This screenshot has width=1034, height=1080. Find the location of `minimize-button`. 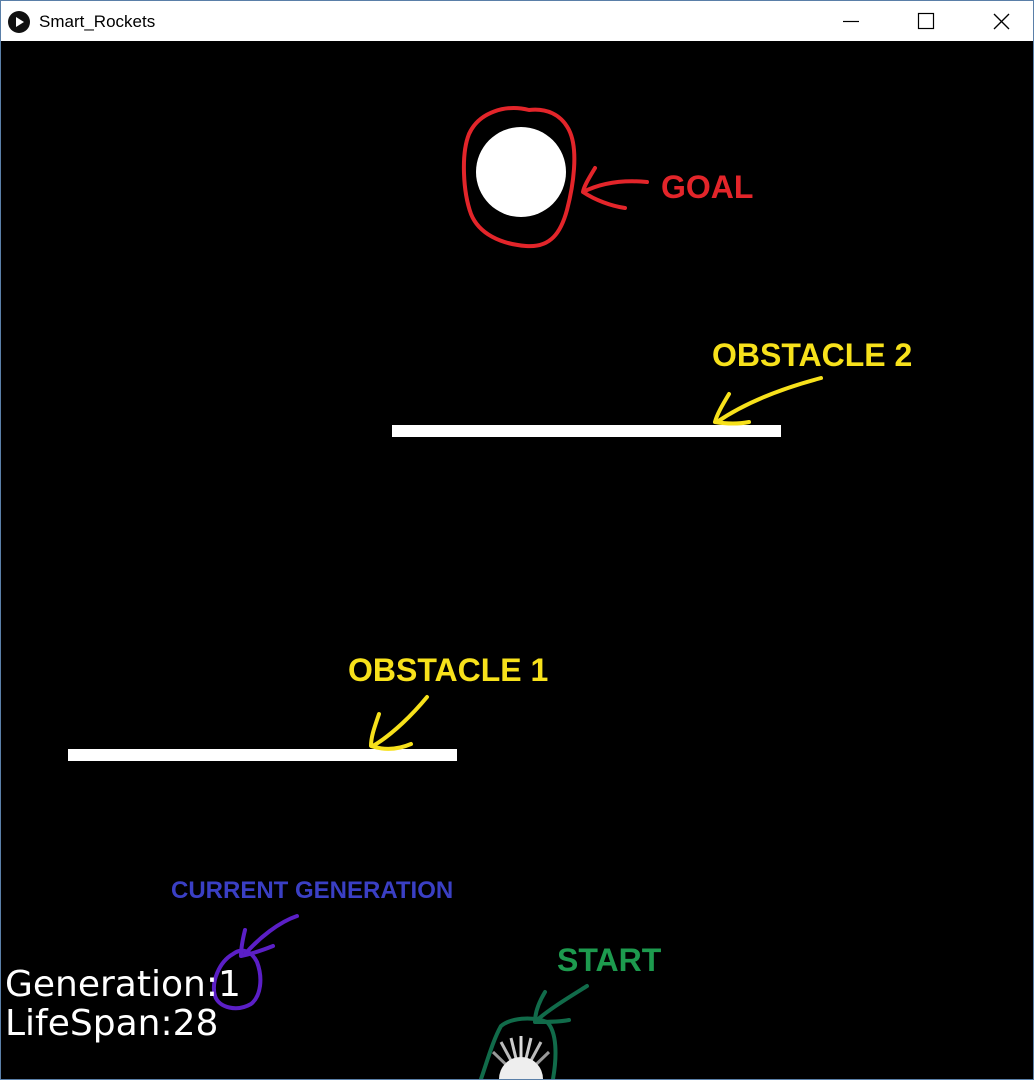

minimize-button is located at coordinates (852, 21).